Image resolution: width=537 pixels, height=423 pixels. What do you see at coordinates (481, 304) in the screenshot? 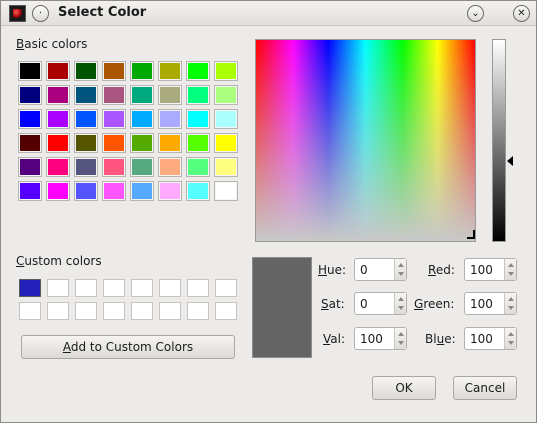
I see `green-value: 100` at bounding box center [481, 304].